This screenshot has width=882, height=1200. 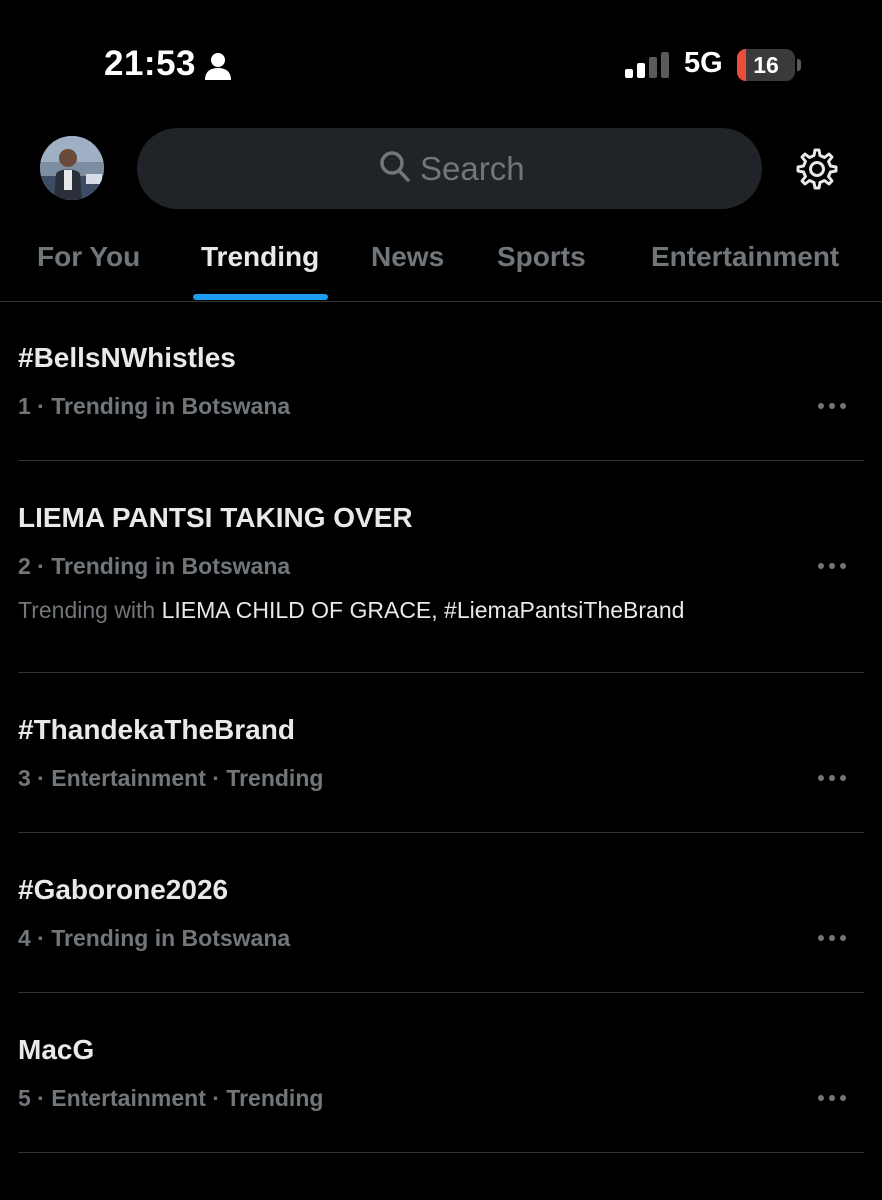 I want to click on avatar, so click(x=72, y=168).